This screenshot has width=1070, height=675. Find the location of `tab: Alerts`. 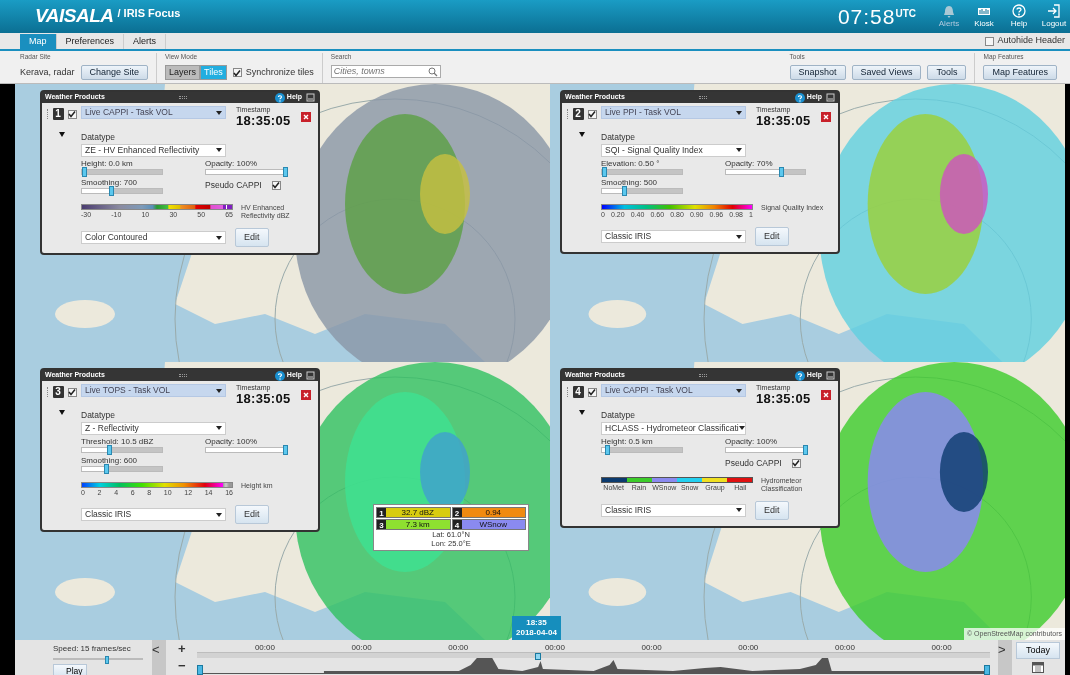

tab: Alerts is located at coordinates (145, 41).